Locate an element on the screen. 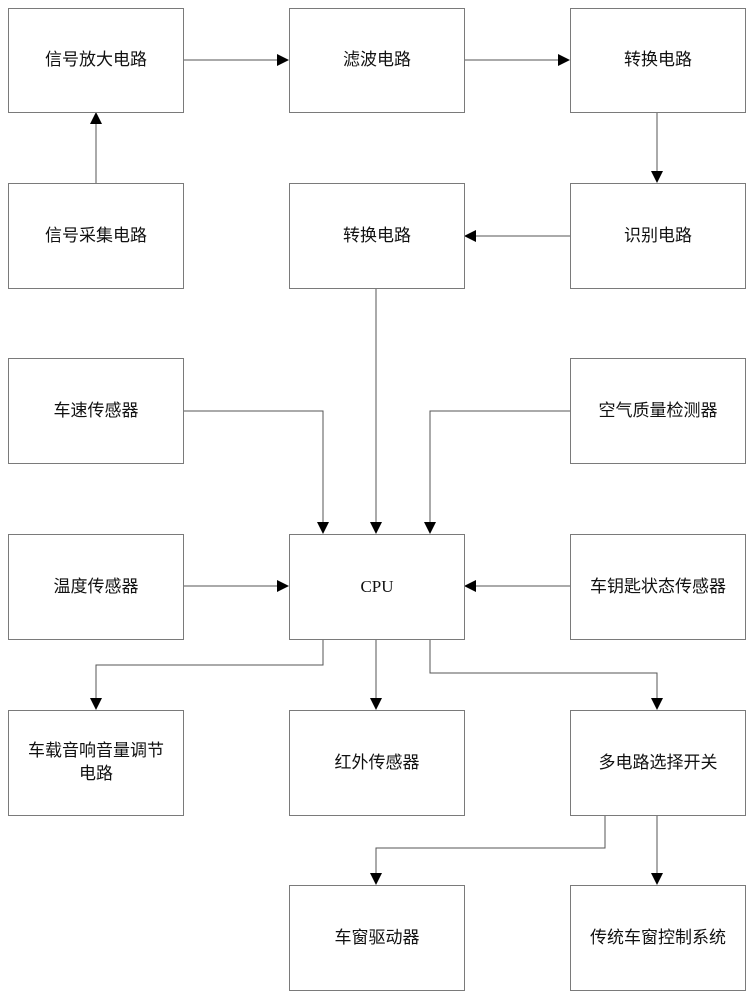 The width and height of the screenshot is (753, 1000). node-multi-circuit-switch: 多电路选择开关 is located at coordinates (658, 763).